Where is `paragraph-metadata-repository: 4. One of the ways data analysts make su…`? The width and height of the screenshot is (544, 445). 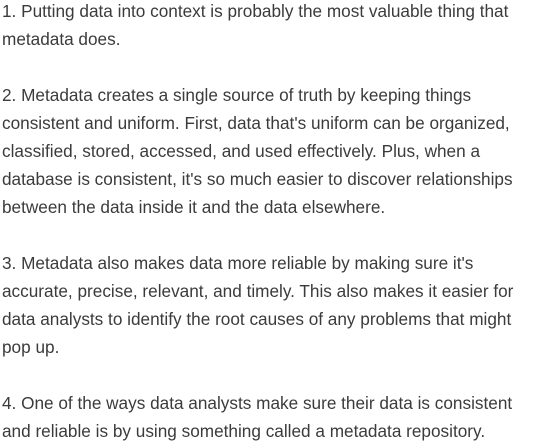 paragraph-metadata-repository: 4. One of the ways data analysts make su… is located at coordinates (257, 417).